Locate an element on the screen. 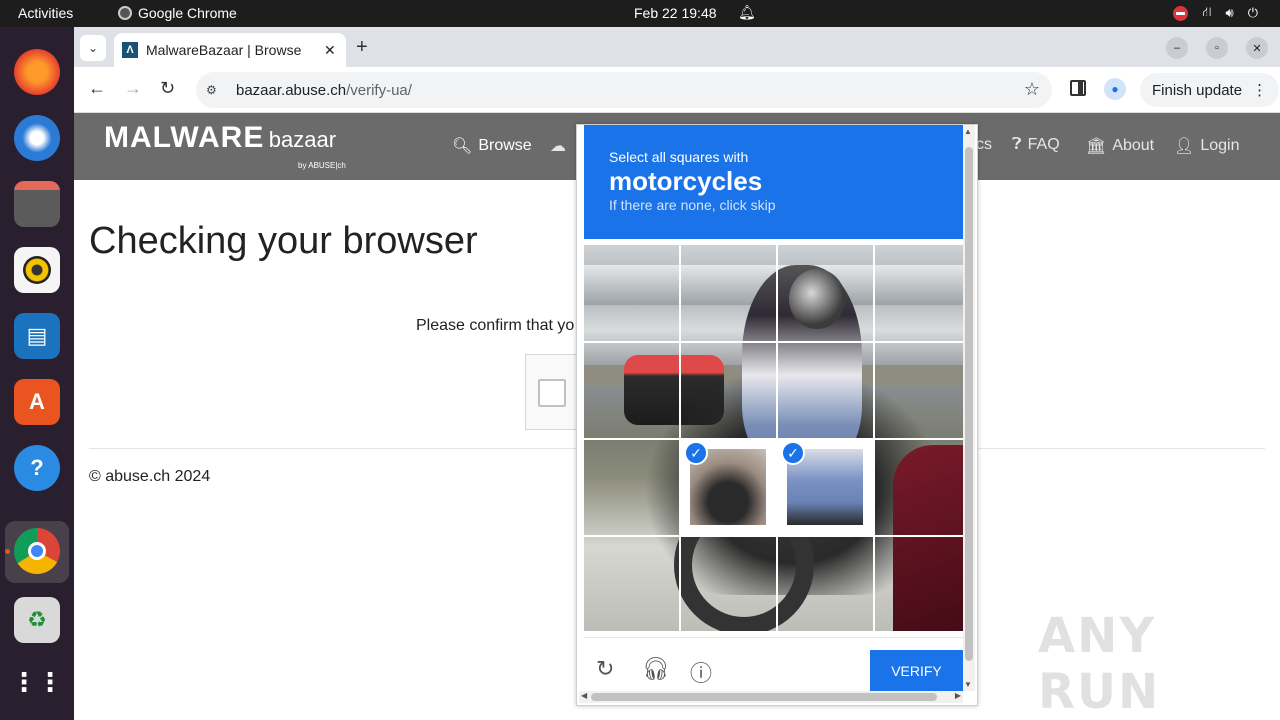 The width and height of the screenshot is (1280, 720). scroll-left-arrow-icon: ◀ is located at coordinates (584, 695).